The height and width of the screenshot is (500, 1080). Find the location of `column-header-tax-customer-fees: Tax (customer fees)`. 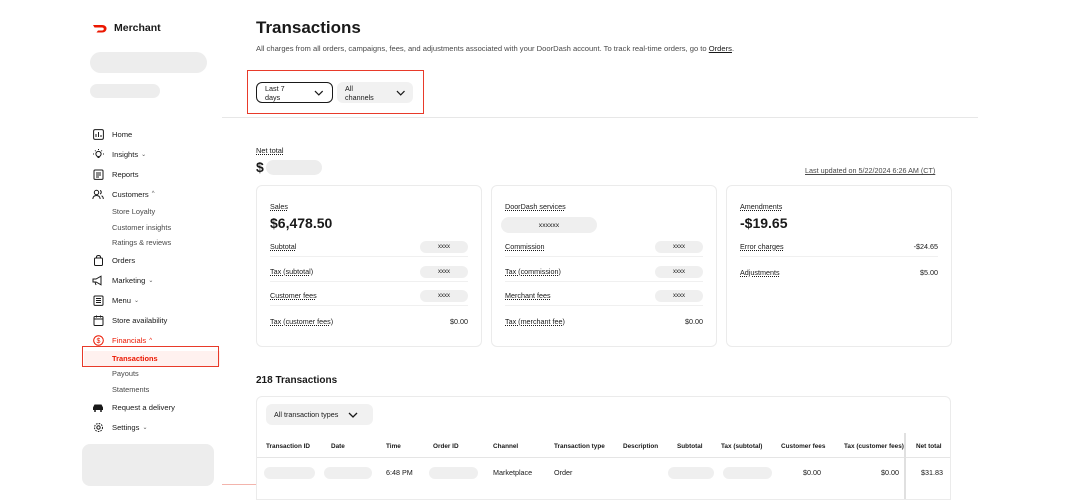

column-header-tax-customer-fees: Tax (customer fees) is located at coordinates (874, 446).